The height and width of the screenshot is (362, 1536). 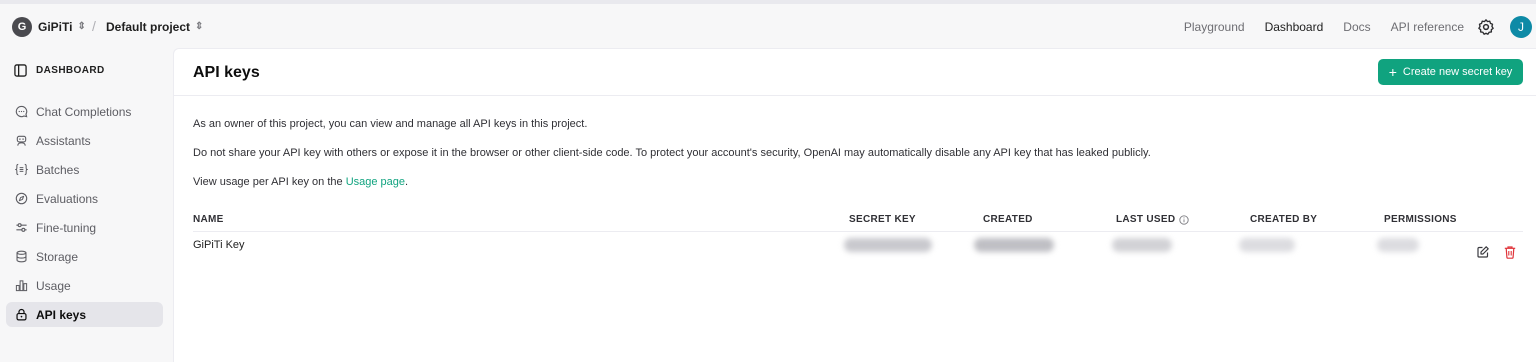 What do you see at coordinates (58, 169) in the screenshot?
I see `sidebar-item-label: Batches` at bounding box center [58, 169].